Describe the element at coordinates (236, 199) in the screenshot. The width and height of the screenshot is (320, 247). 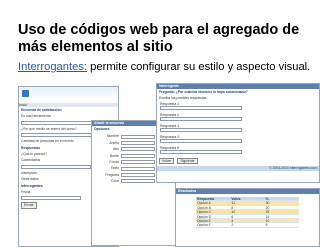
I see `column-header: Votos` at that location.